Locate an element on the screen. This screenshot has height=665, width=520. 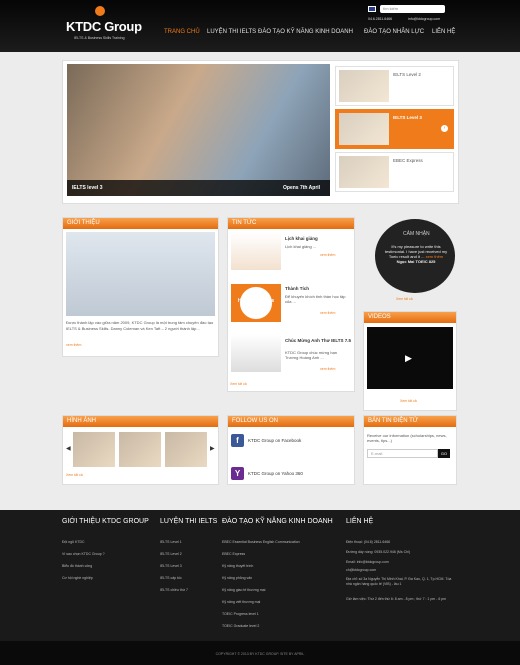
footer-contact-line: Điện thoại: (04.6) 2811.6466 is located at coordinates (368, 542).